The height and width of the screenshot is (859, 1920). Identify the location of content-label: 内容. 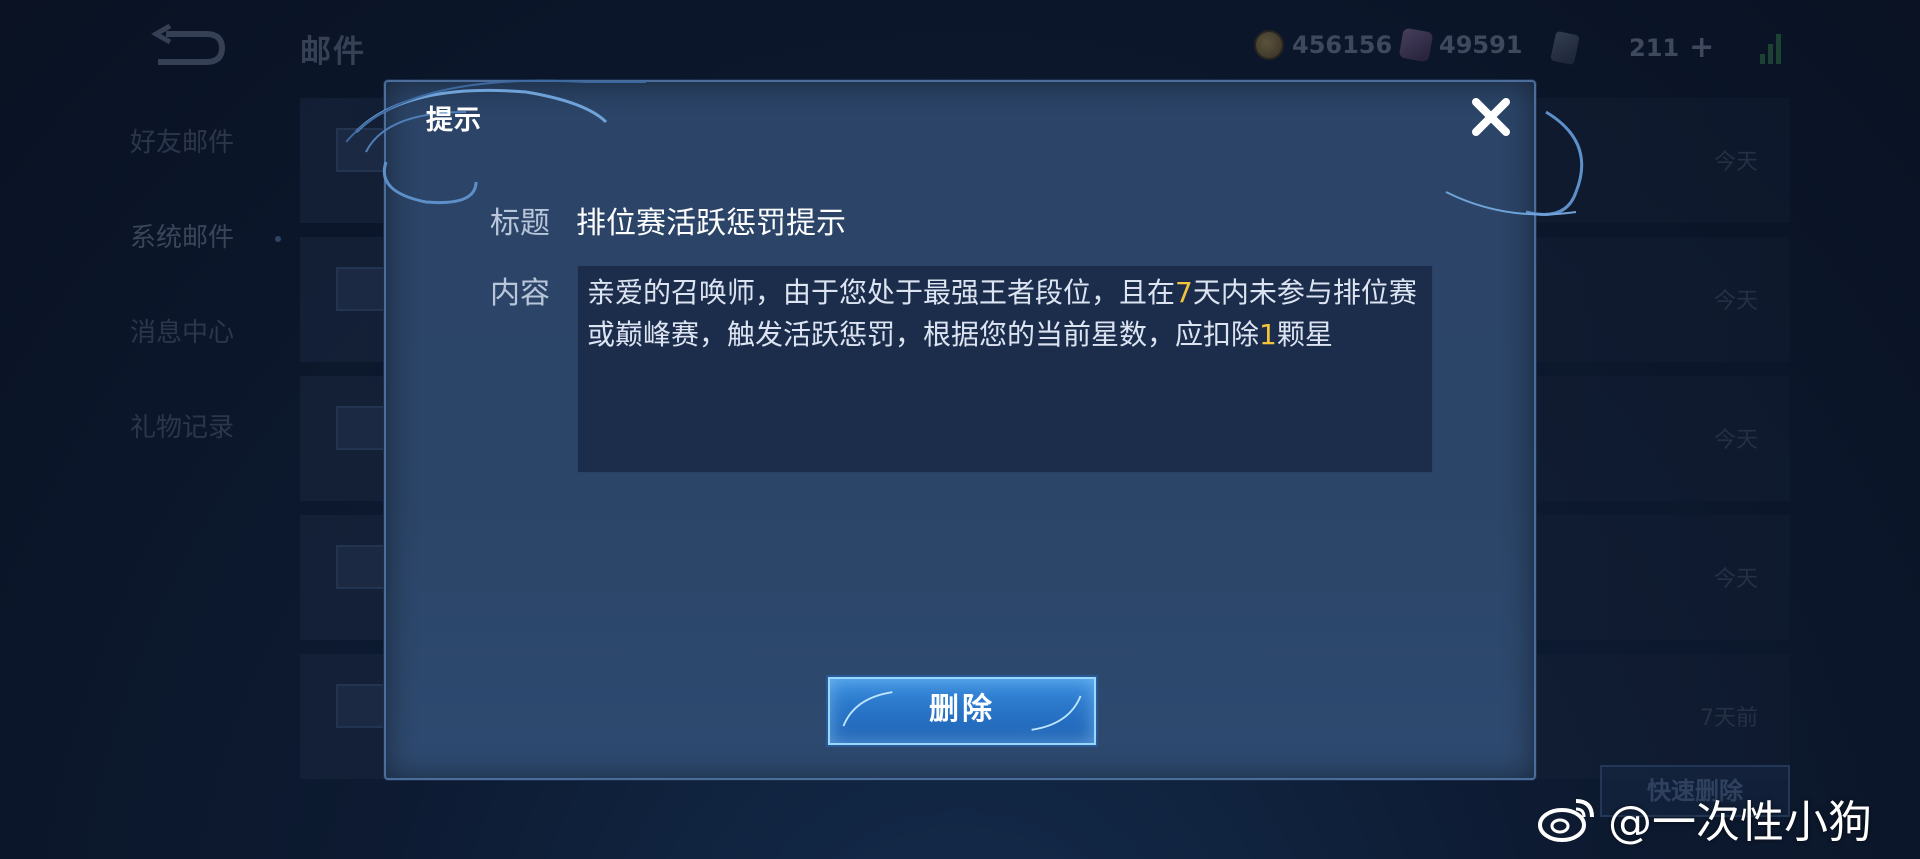
(520, 293).